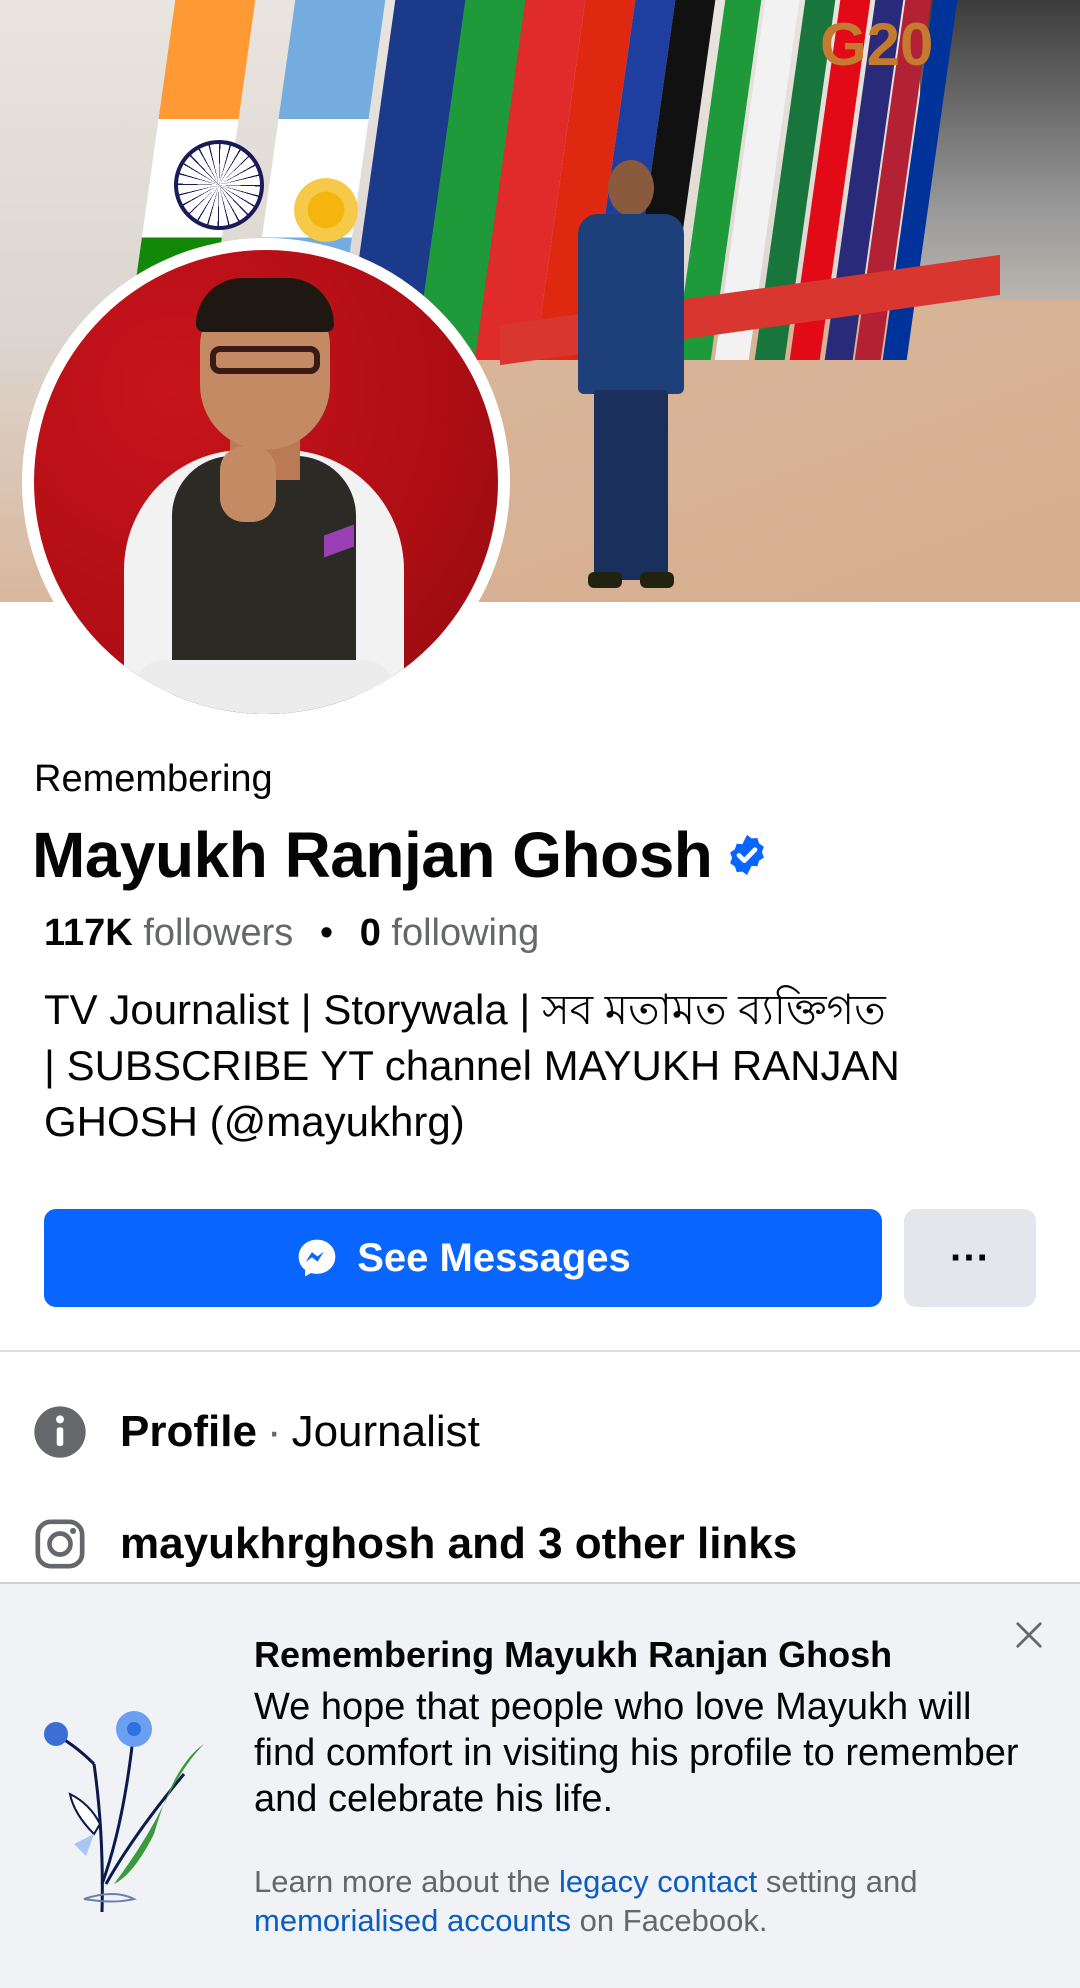 The width and height of the screenshot is (1080, 1988). I want to click on following-label: following, so click(465, 933).